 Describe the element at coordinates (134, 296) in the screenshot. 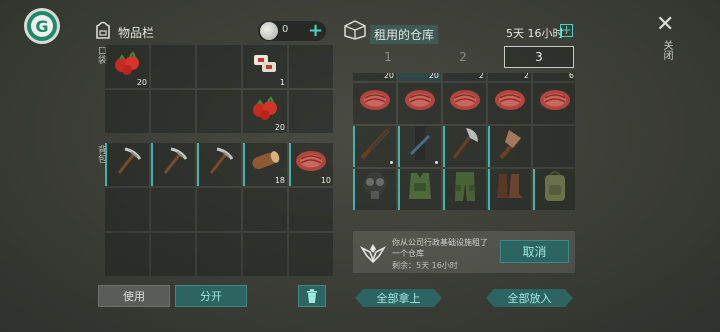

I see `use-button: 使用` at that location.